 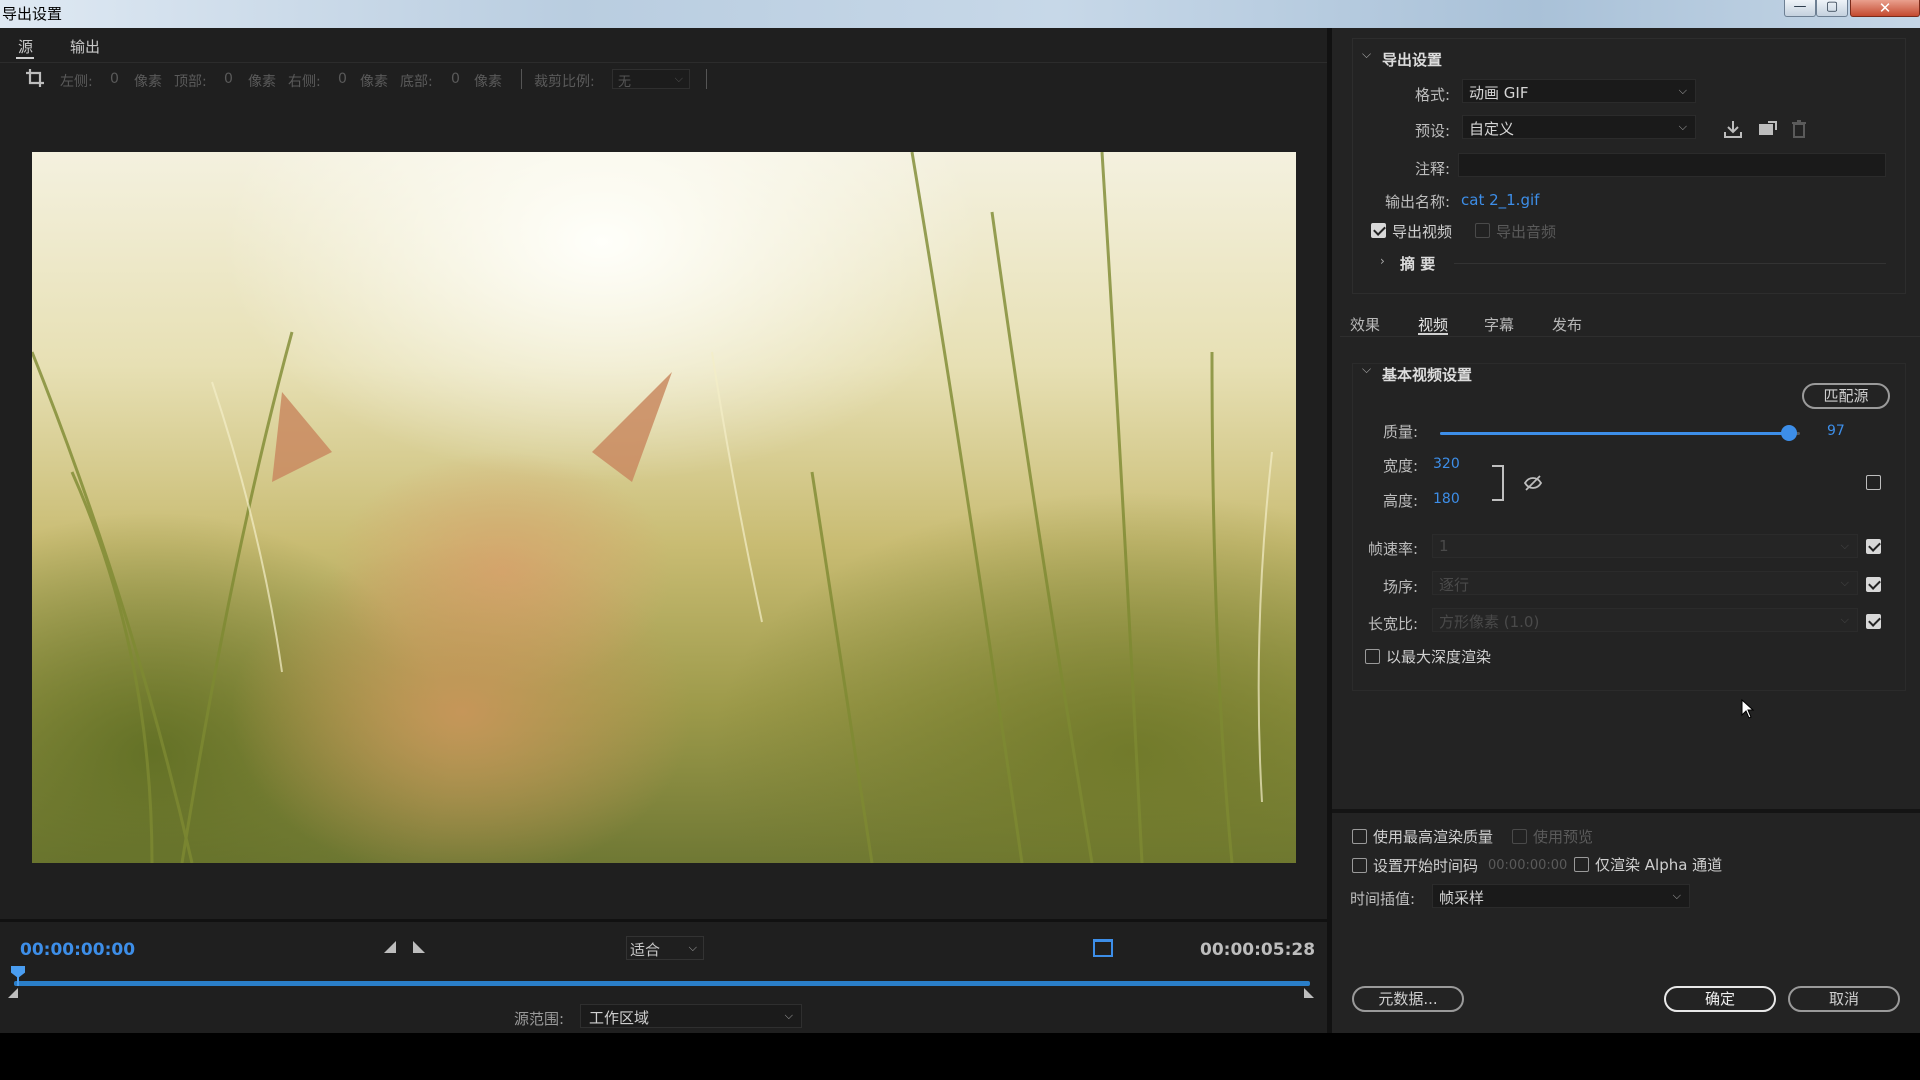 I want to click on range-start-marker-icon, so click(x=13, y=993).